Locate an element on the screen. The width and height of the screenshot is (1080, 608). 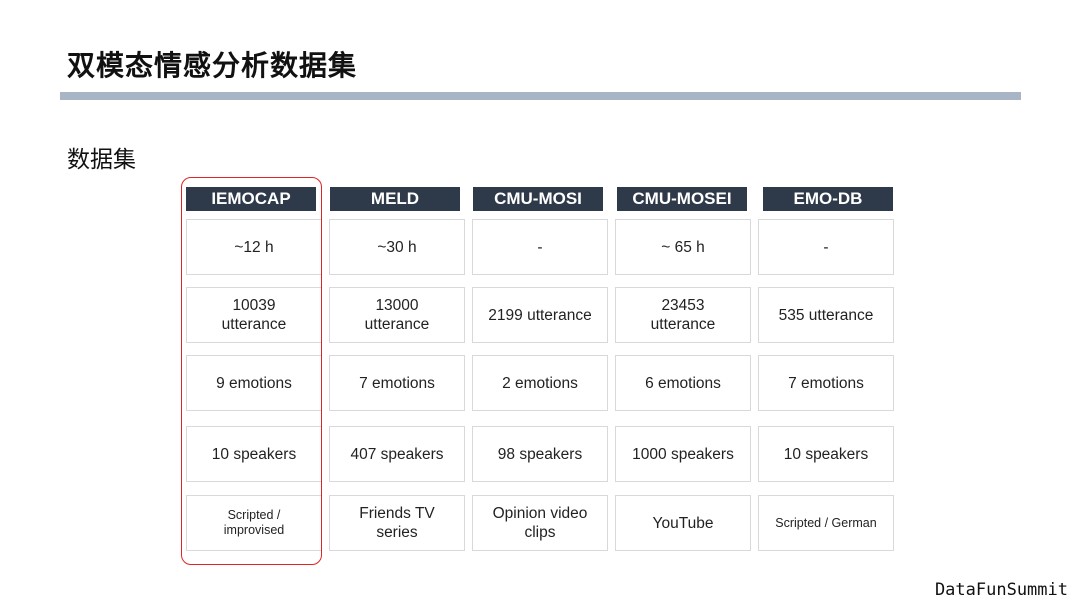
column-header-cmu-mosei: CMU-MOSEI is located at coordinates (682, 199).